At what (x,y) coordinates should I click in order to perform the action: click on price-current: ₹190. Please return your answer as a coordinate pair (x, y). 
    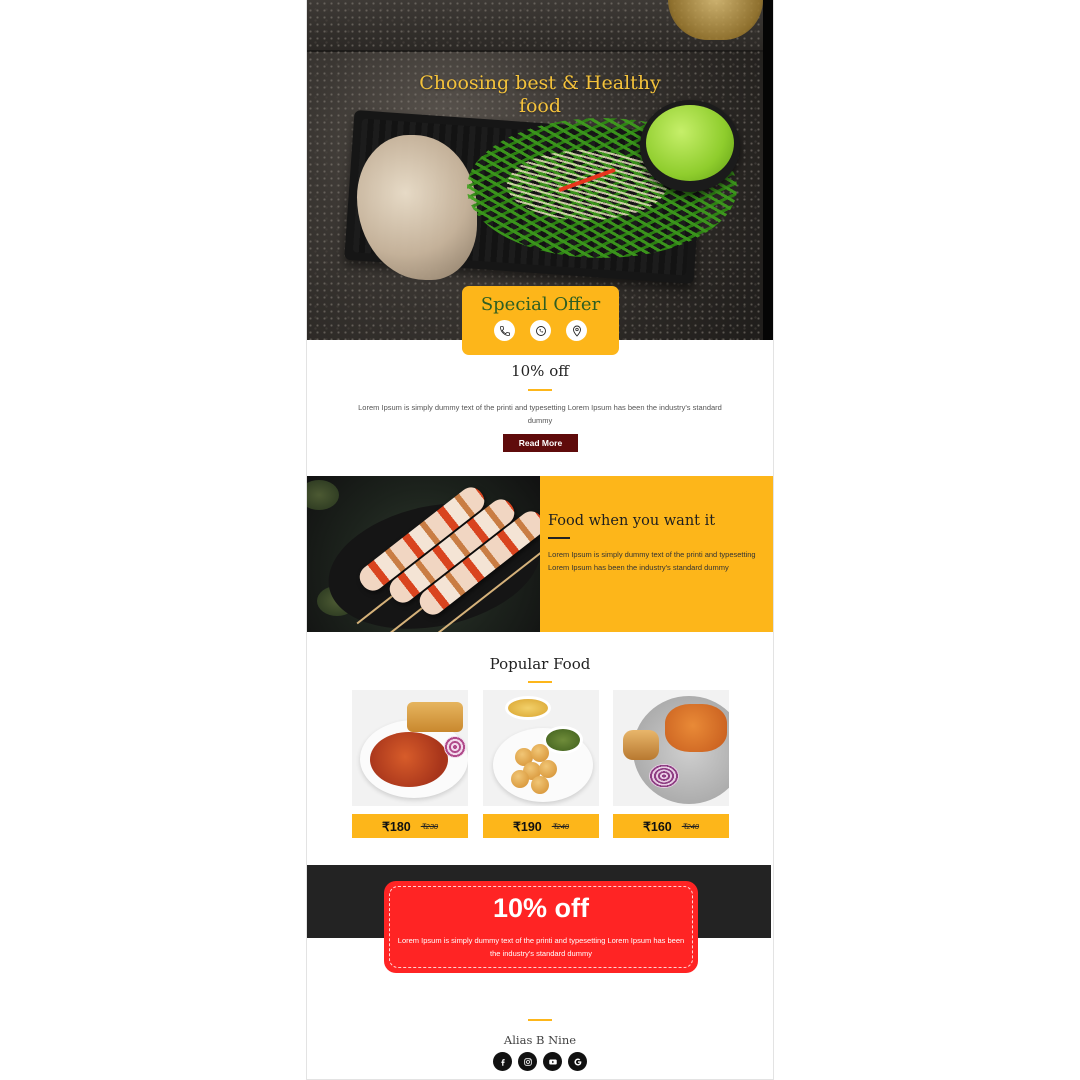
    Looking at the image, I should click on (527, 826).